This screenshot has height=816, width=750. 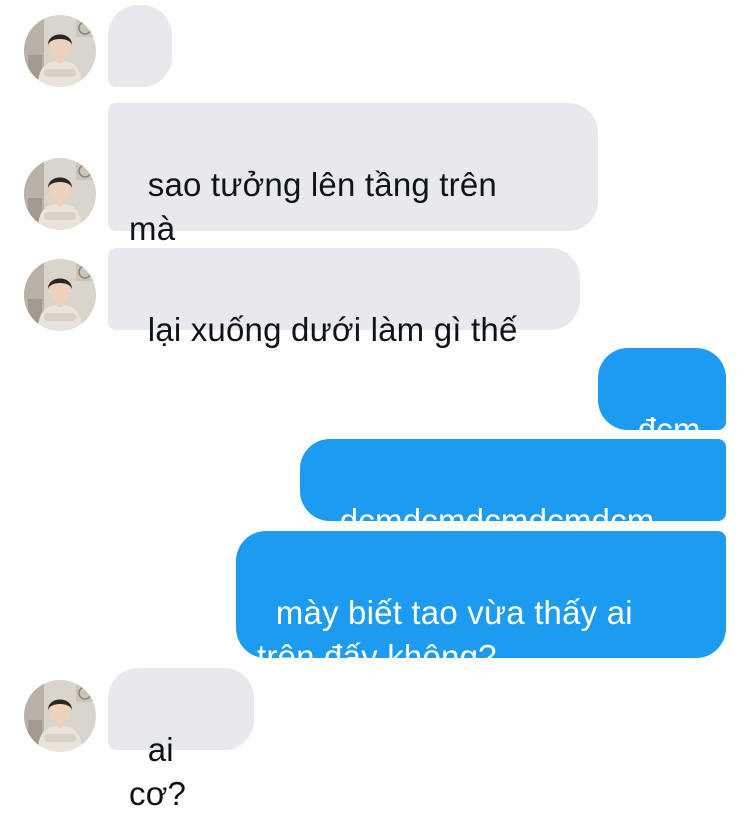 What do you see at coordinates (140, 77) in the screenshot?
I see `message-bubble-incoming: ơ` at bounding box center [140, 77].